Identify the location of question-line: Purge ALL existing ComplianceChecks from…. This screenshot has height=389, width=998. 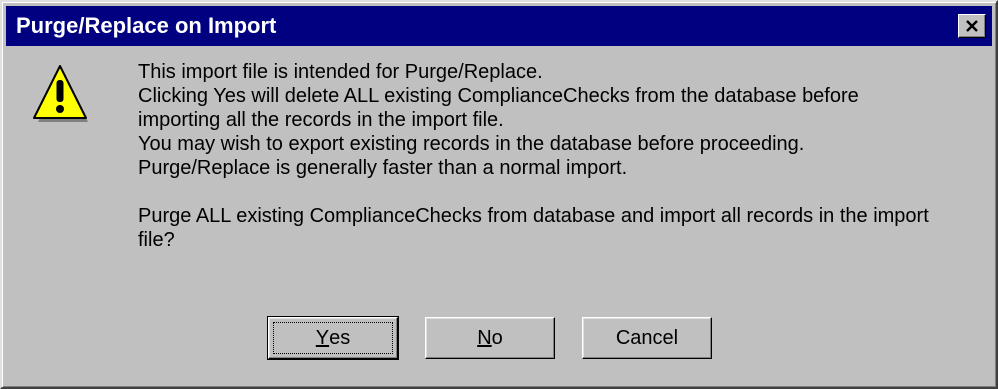
(533, 216).